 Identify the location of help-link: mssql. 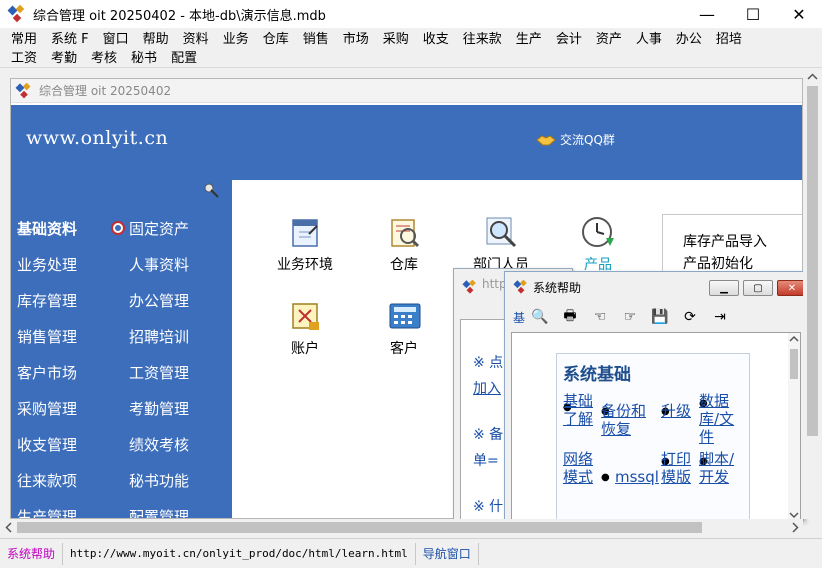
(637, 477).